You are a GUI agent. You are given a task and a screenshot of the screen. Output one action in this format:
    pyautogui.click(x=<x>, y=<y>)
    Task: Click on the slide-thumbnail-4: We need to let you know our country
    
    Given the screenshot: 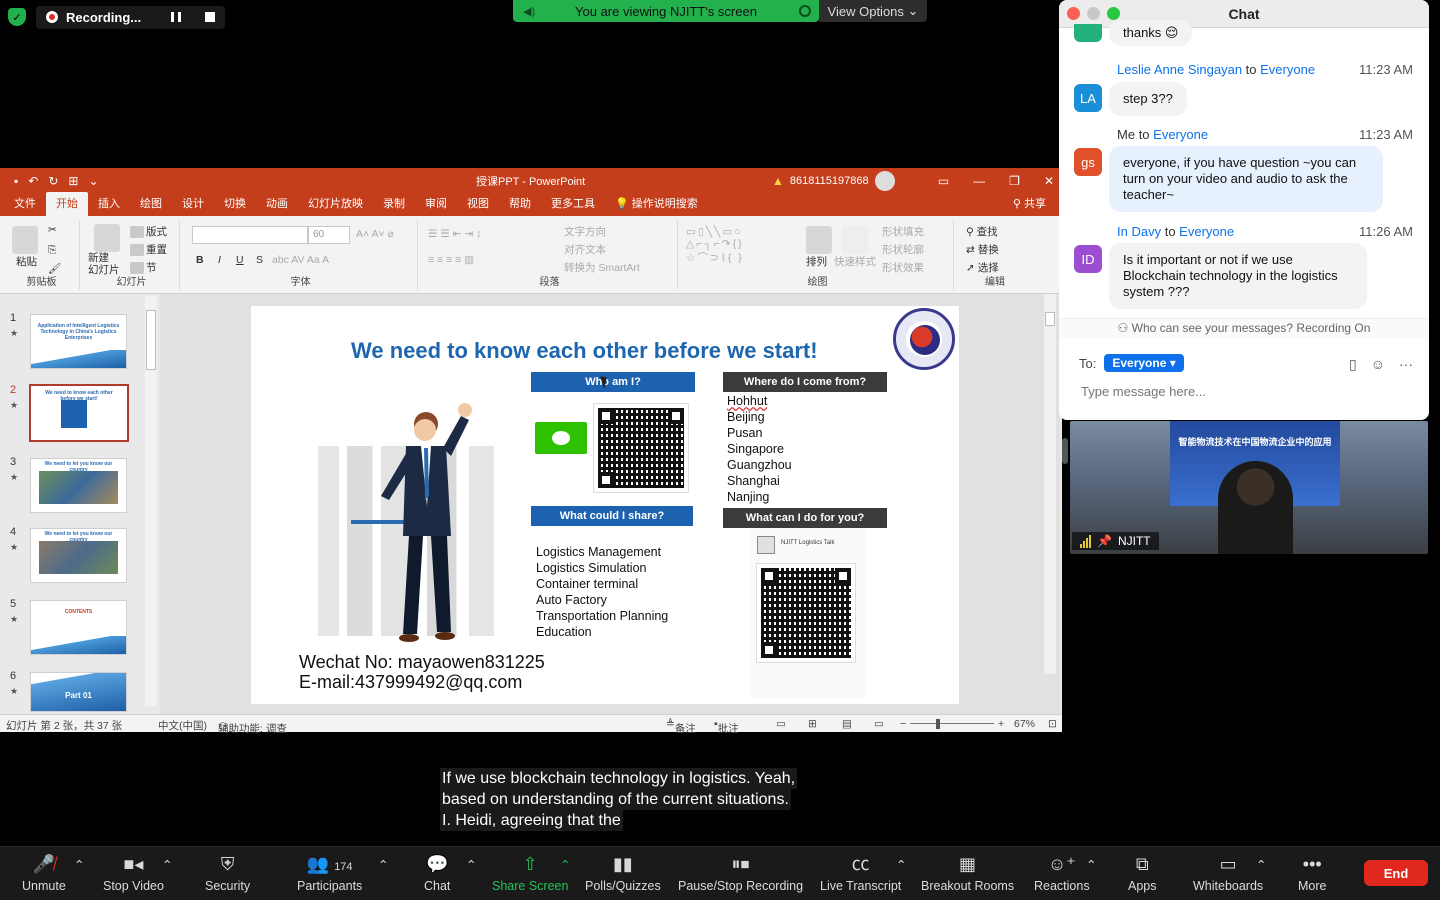 What is the action you would take?
    pyautogui.click(x=78, y=555)
    